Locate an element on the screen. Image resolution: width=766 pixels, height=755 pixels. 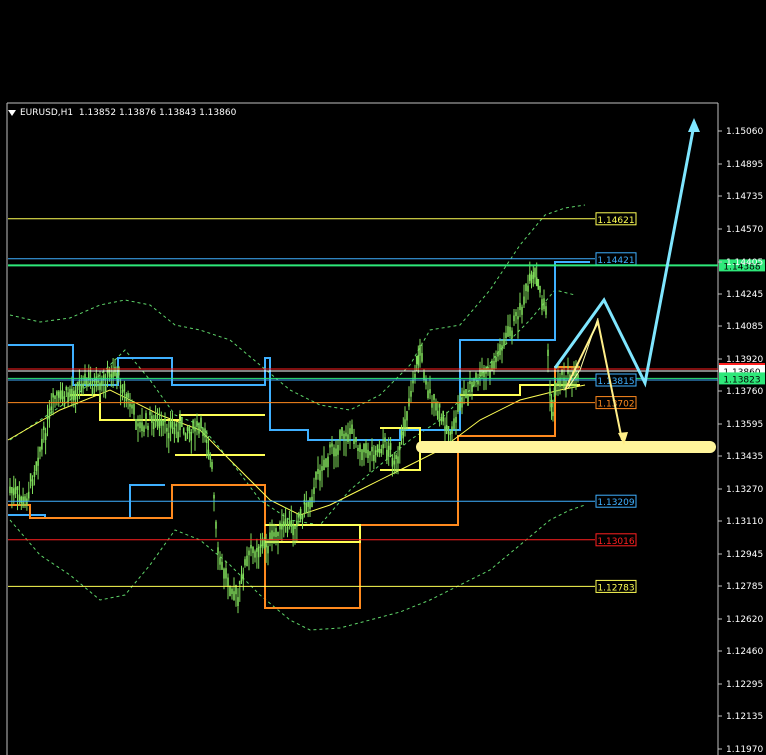
price-tick-label: 1.14570 is located at coordinates (744, 230).